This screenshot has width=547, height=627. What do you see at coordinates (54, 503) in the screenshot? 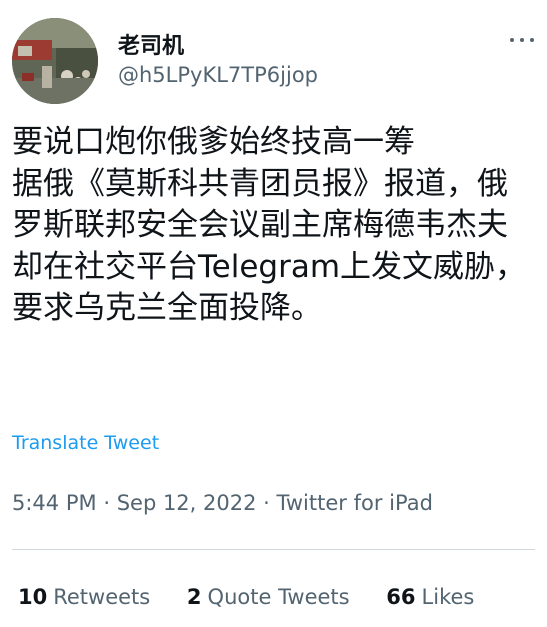
I see `tweet-time: 5:44 PM` at bounding box center [54, 503].